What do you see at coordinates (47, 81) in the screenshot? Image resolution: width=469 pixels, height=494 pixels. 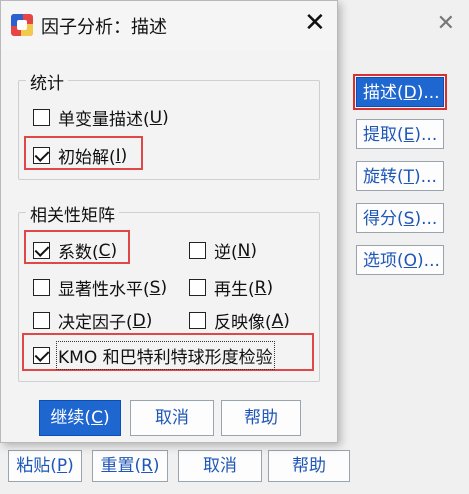 I see `statistics-group-label: 统计` at bounding box center [47, 81].